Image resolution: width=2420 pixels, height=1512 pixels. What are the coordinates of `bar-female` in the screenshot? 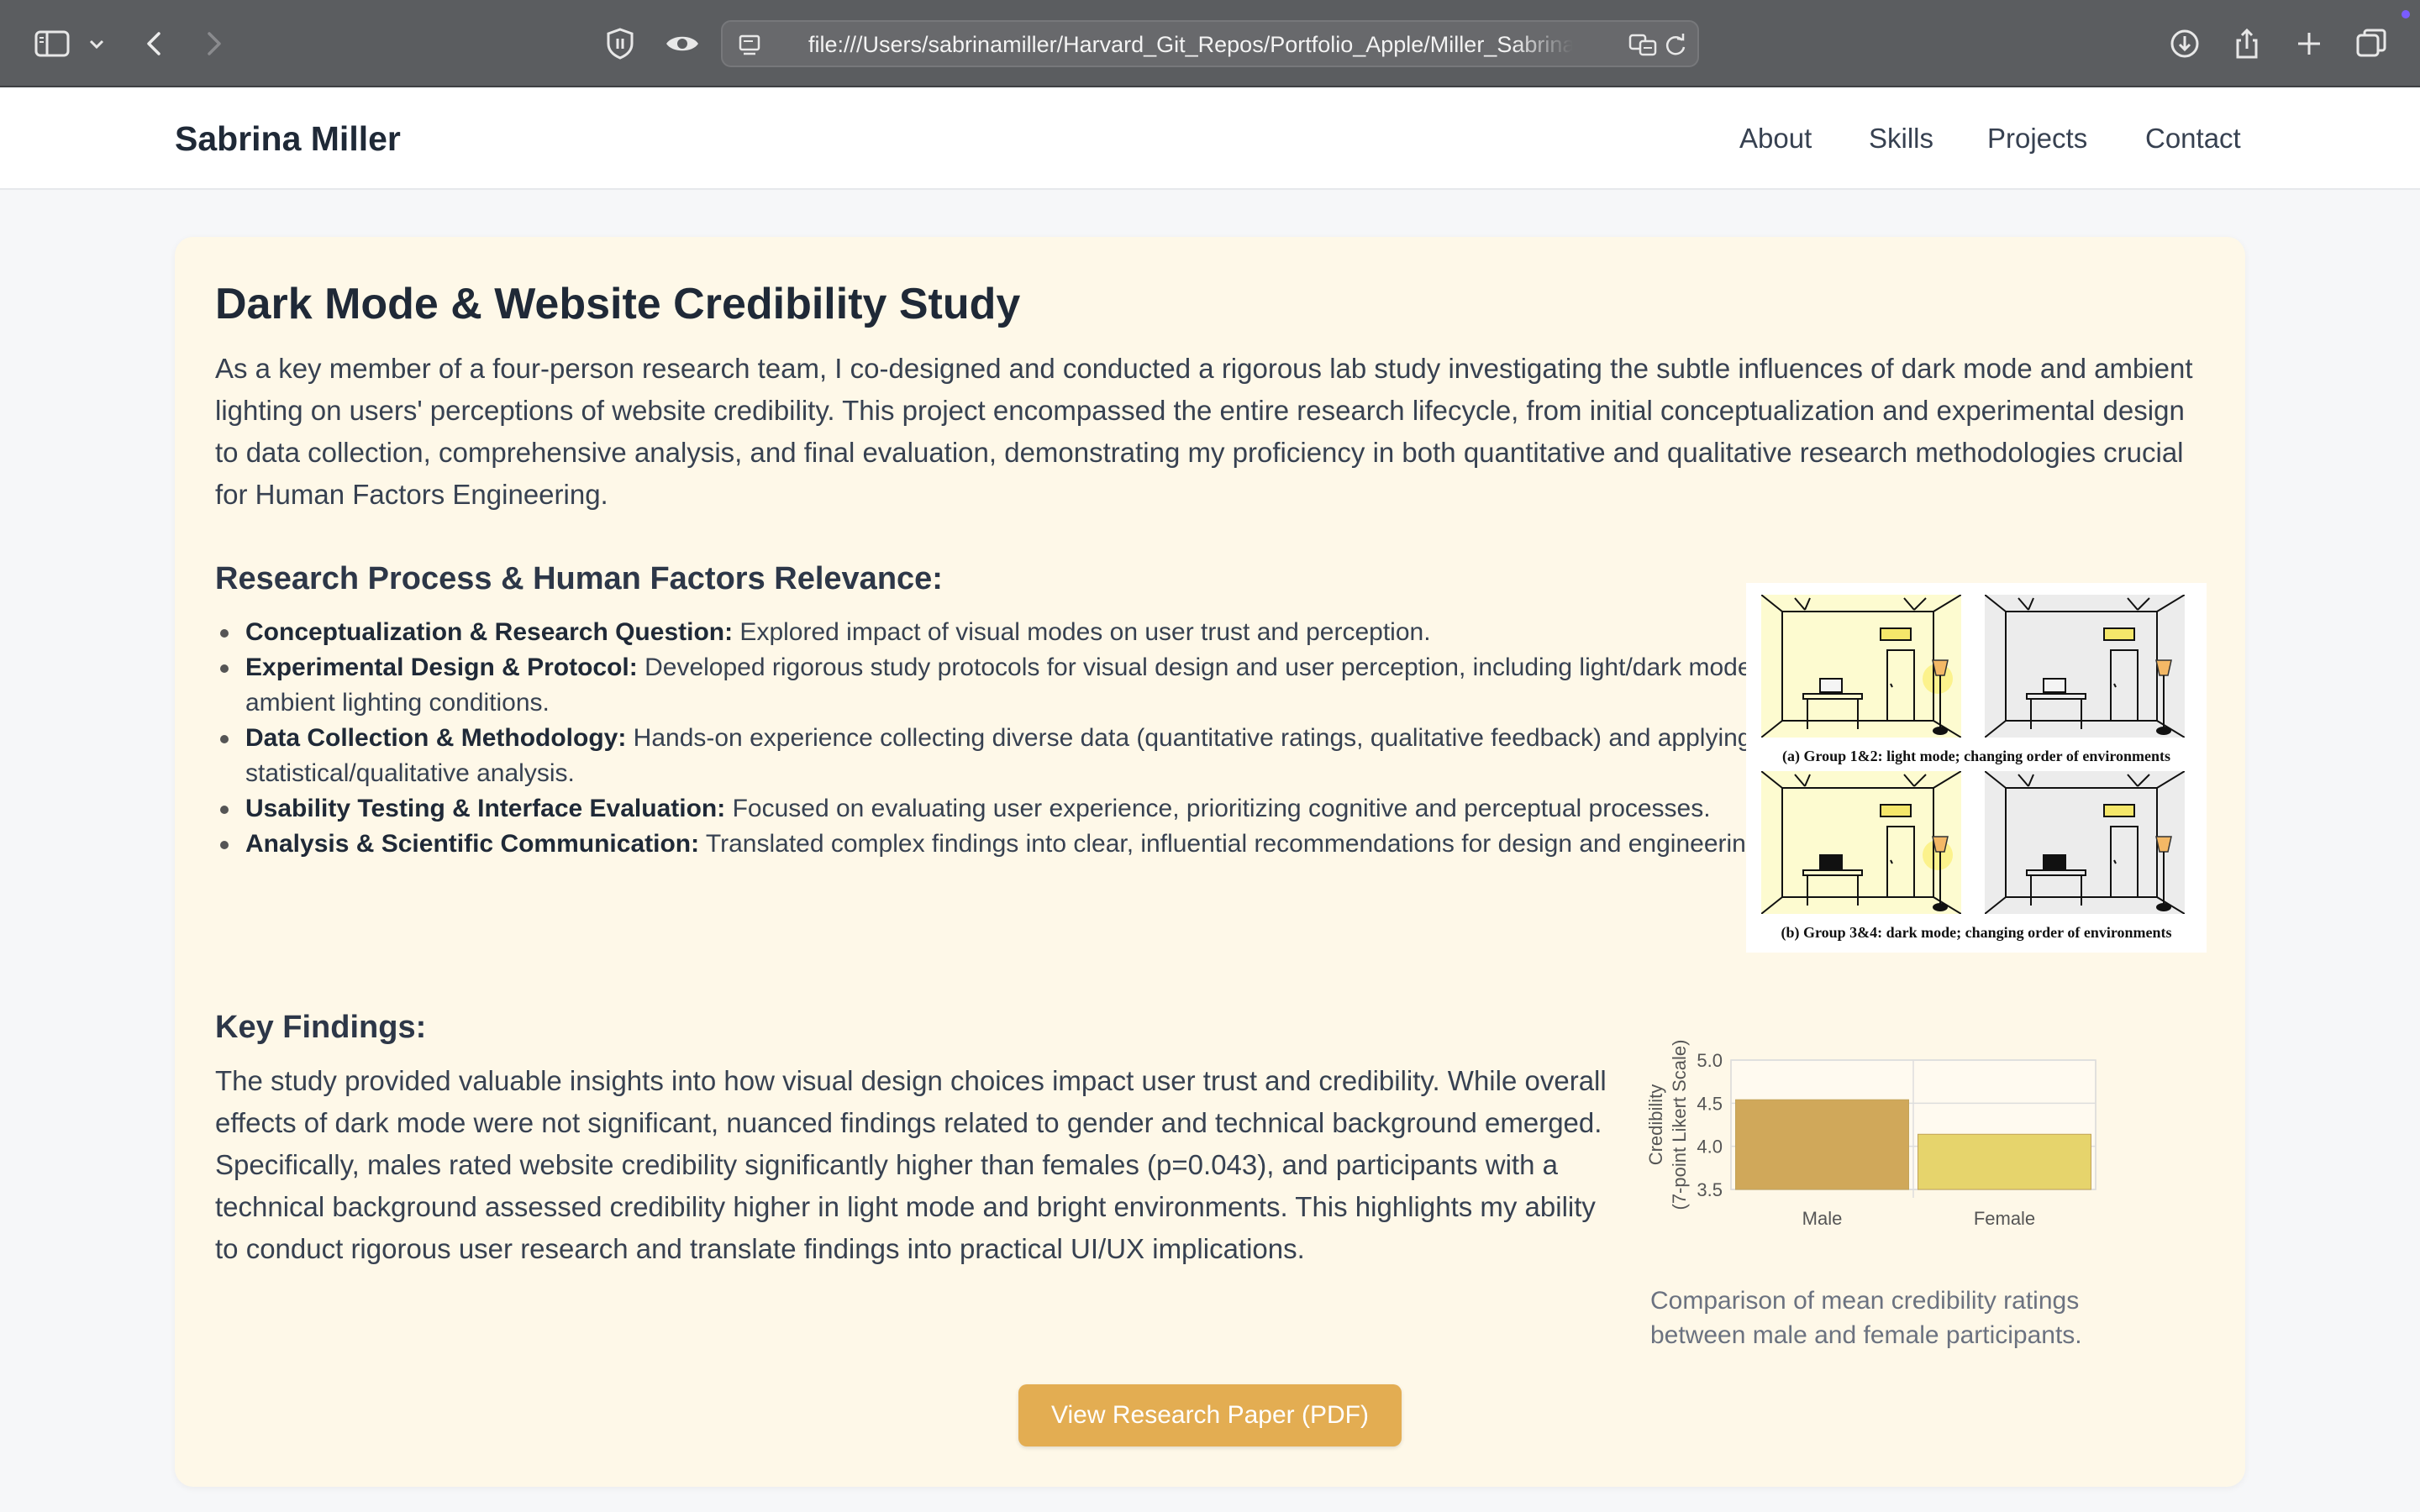 It's located at (2004, 1161).